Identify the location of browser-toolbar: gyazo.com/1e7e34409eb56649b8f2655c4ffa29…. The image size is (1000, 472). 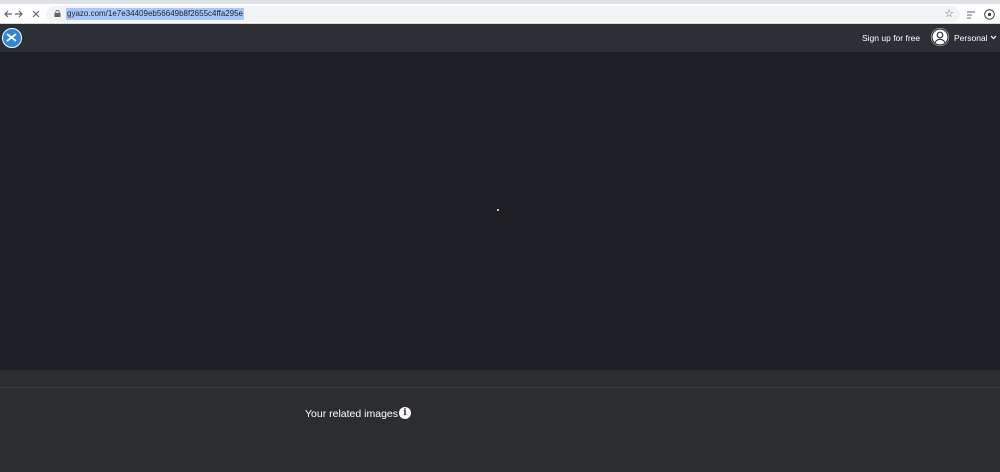
(500, 14).